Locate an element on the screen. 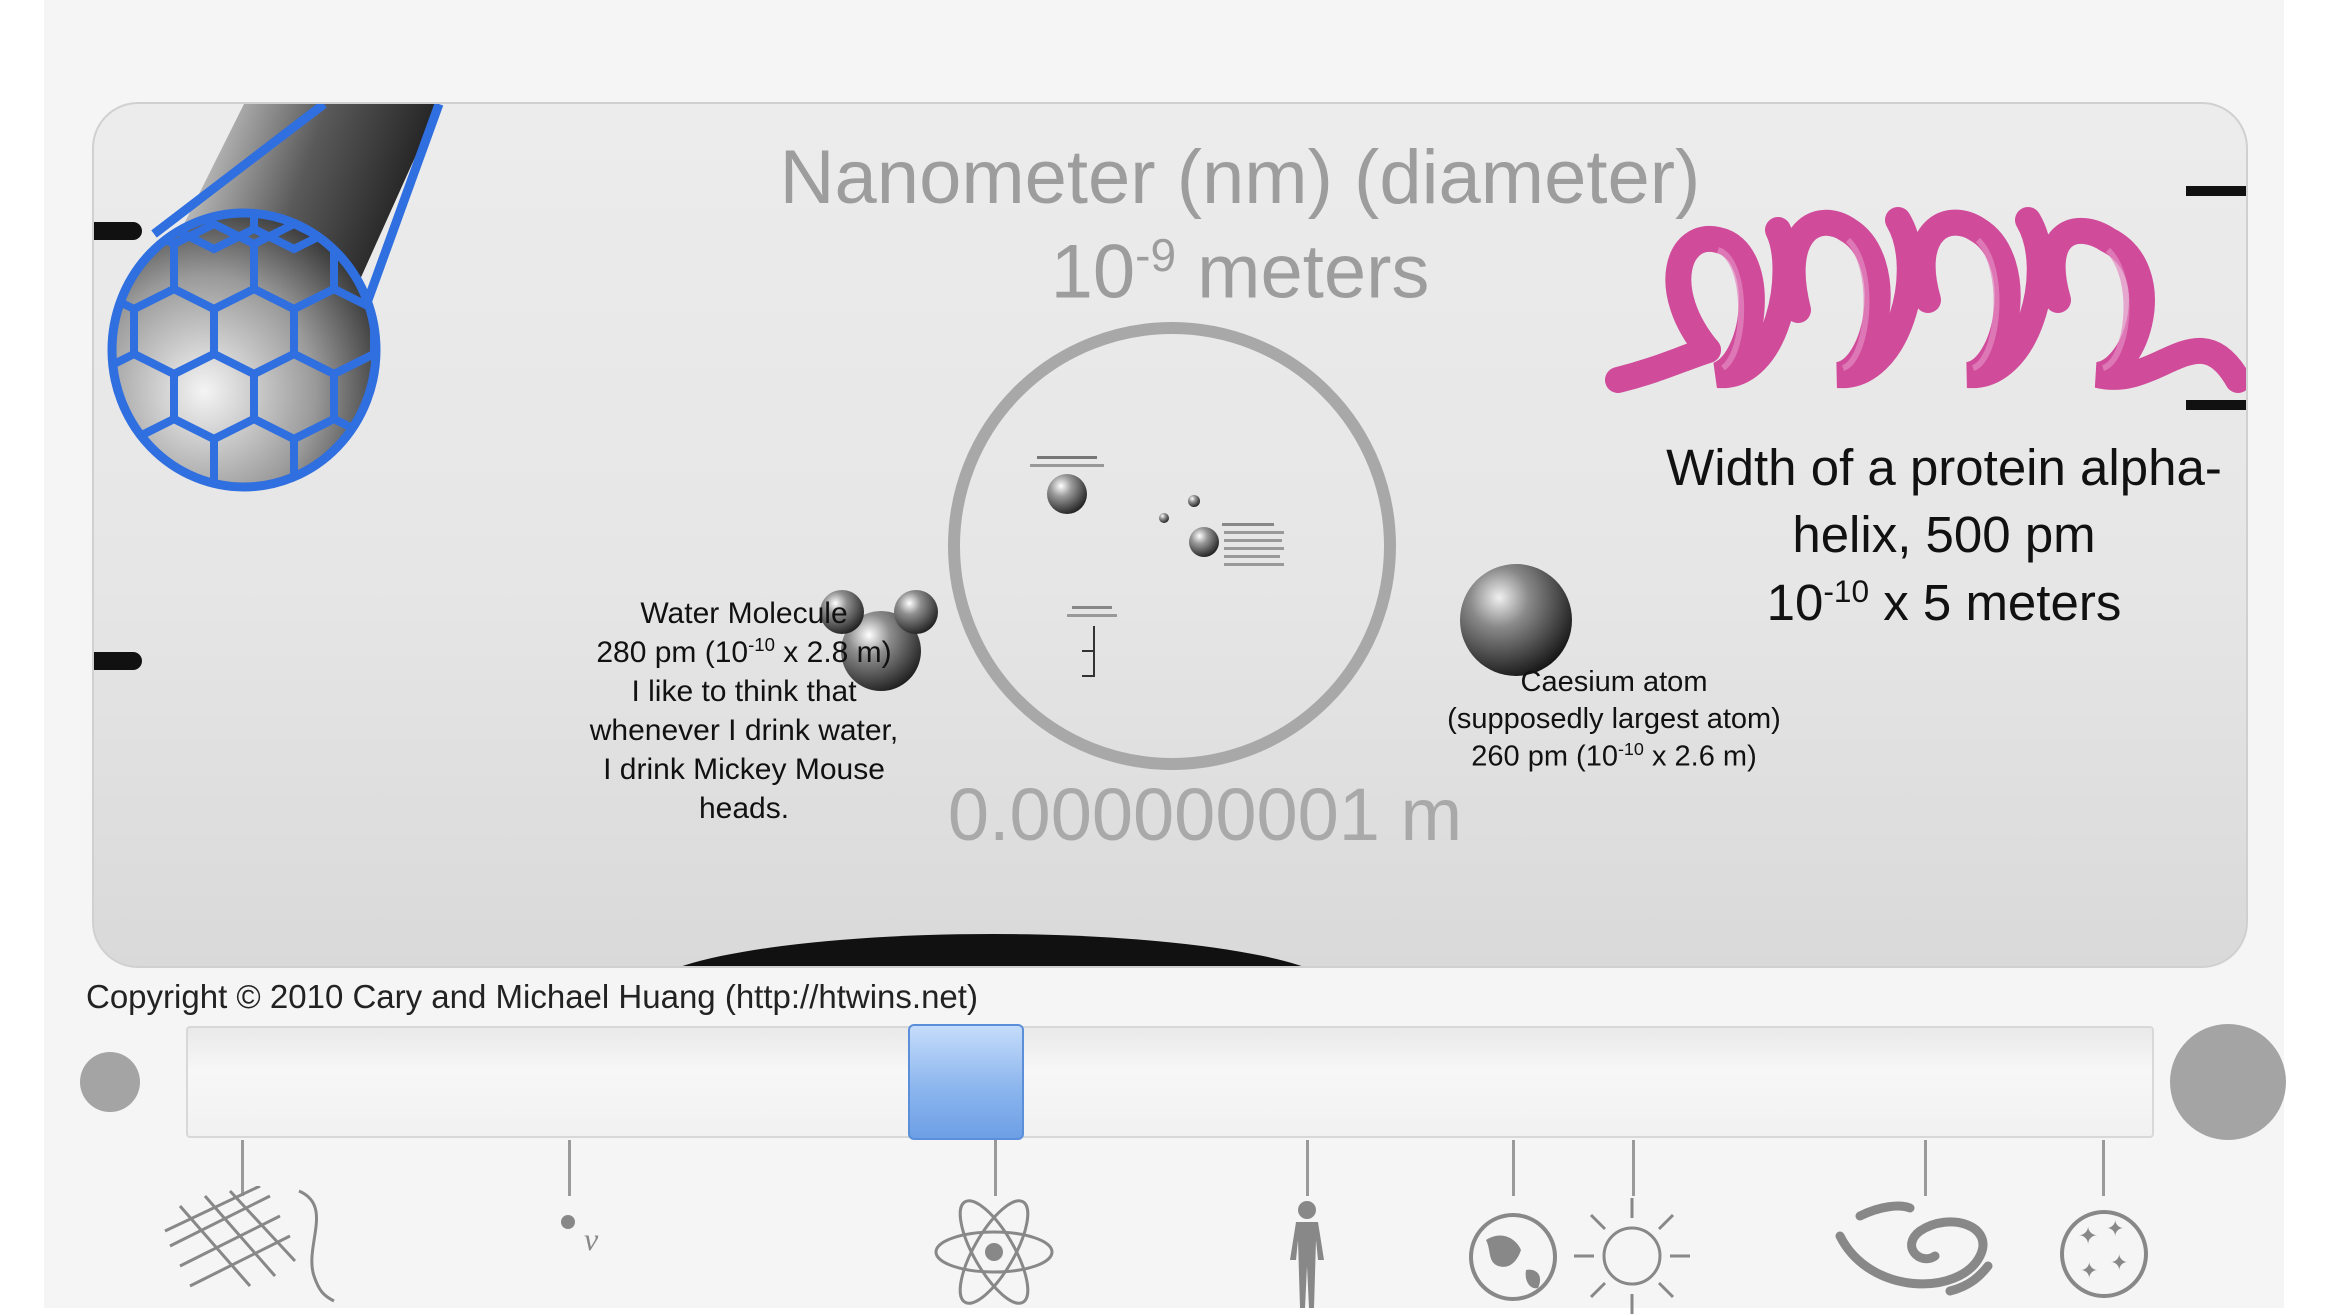 Image resolution: width=2328 pixels, height=1316 pixels. next-object-edge is located at coordinates (992, 950).